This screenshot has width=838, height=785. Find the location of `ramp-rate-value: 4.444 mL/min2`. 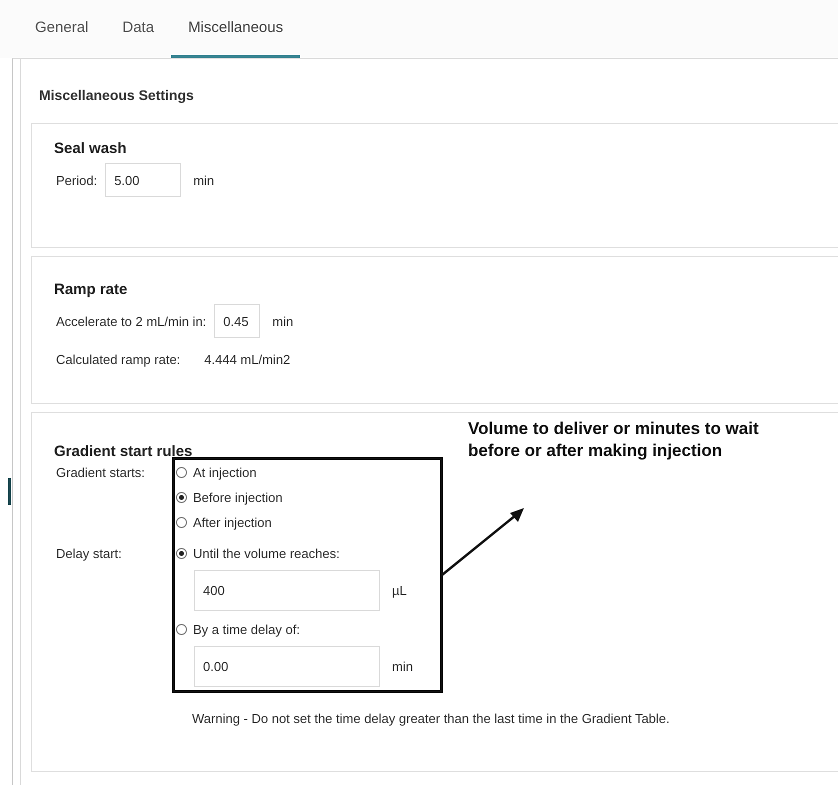

ramp-rate-value: 4.444 mL/min2 is located at coordinates (247, 359).